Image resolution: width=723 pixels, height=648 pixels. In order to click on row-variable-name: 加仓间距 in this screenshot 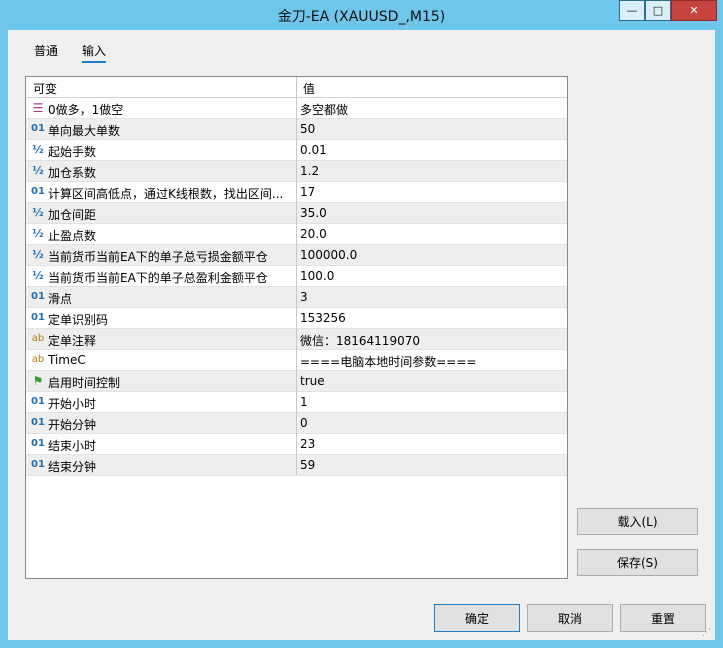, I will do `click(72, 215)`.